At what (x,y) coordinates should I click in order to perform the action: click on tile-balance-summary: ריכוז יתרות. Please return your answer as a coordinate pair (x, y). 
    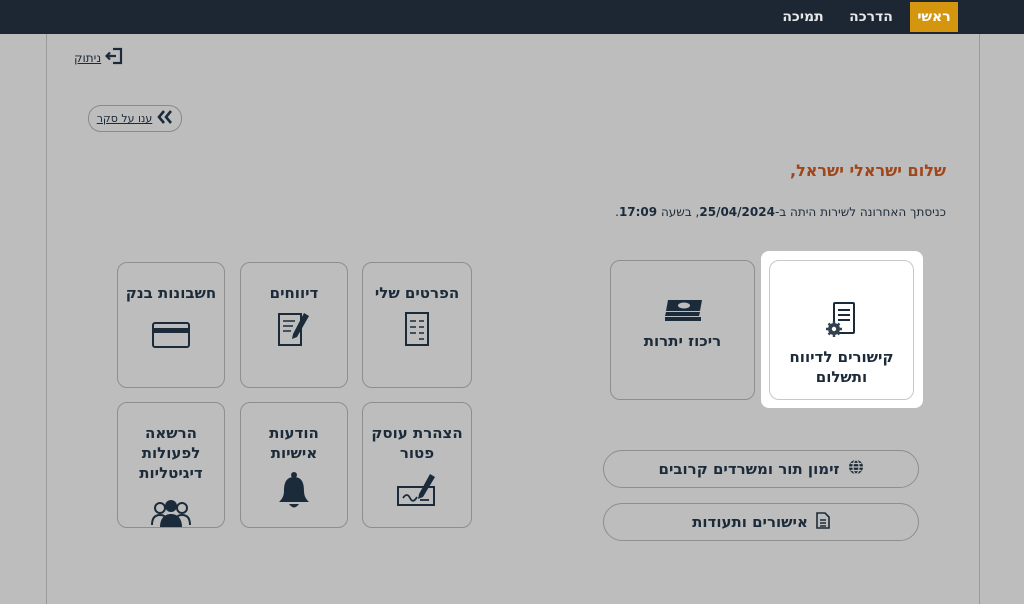
    Looking at the image, I should click on (682, 330).